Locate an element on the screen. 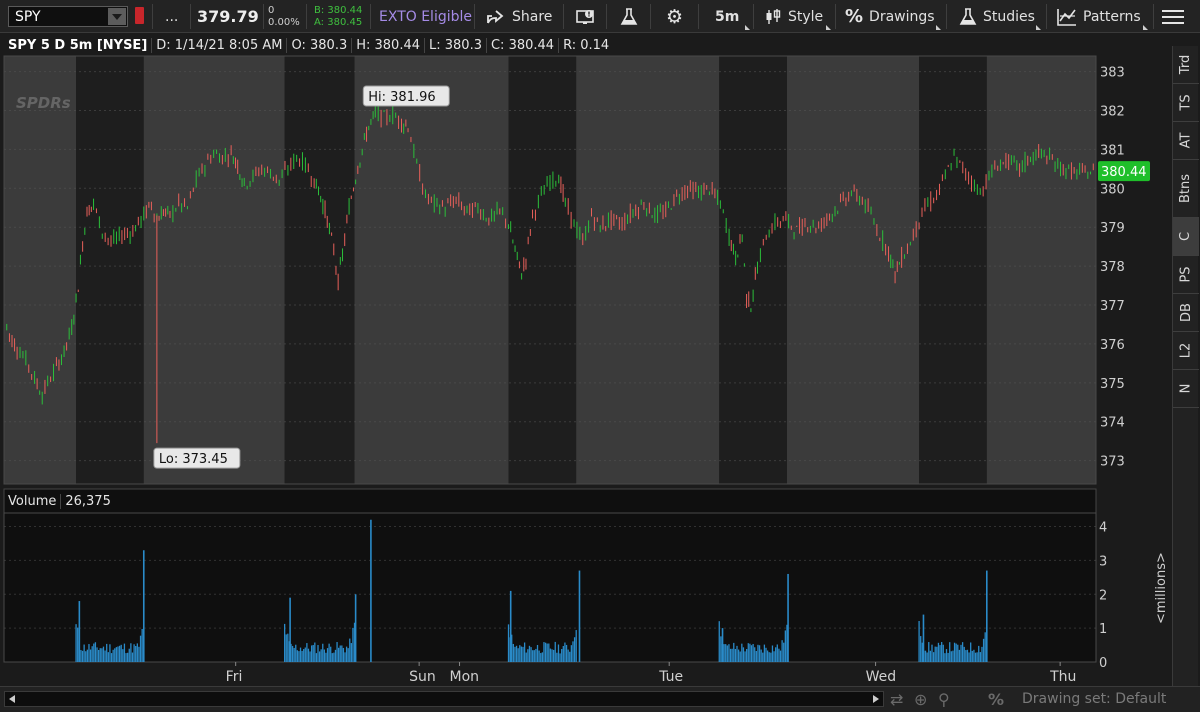 Image resolution: width=1200 pixels, height=712 pixels. x-tick-label: Tue is located at coordinates (670, 677).